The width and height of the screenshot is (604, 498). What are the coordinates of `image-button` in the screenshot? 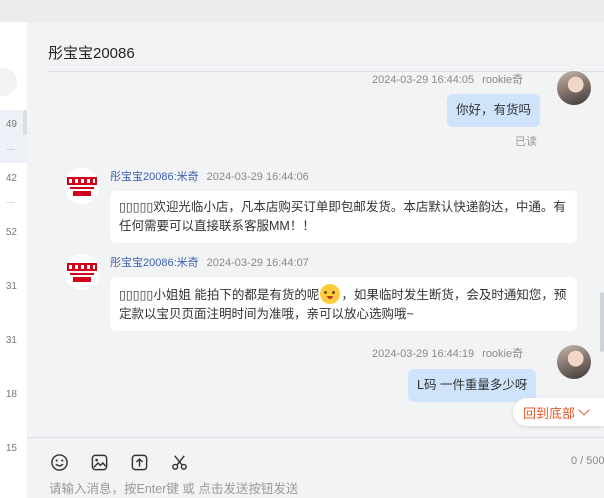 It's located at (99, 462).